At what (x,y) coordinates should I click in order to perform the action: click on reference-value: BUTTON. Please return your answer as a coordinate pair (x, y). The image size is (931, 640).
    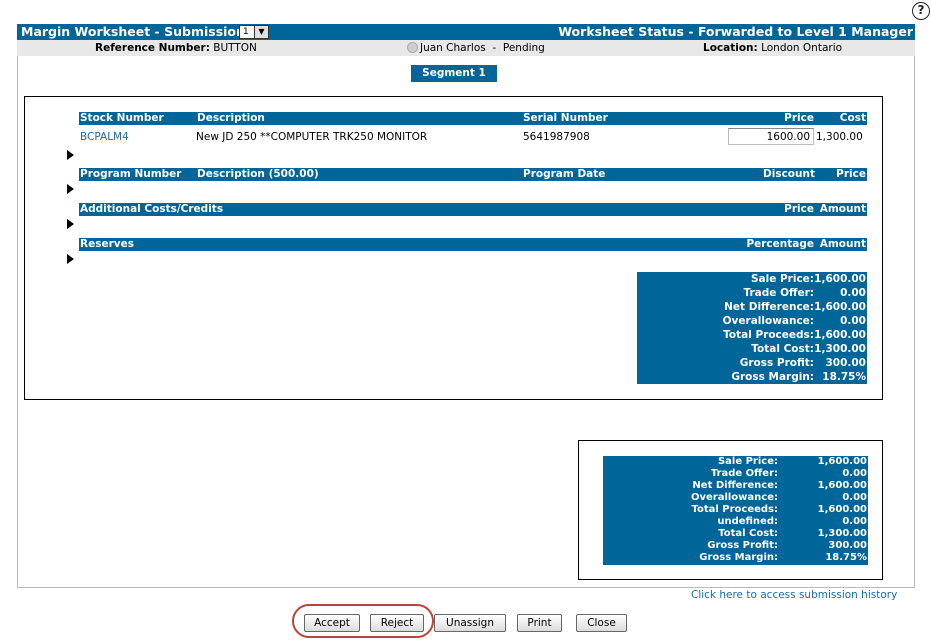
    Looking at the image, I should click on (235, 48).